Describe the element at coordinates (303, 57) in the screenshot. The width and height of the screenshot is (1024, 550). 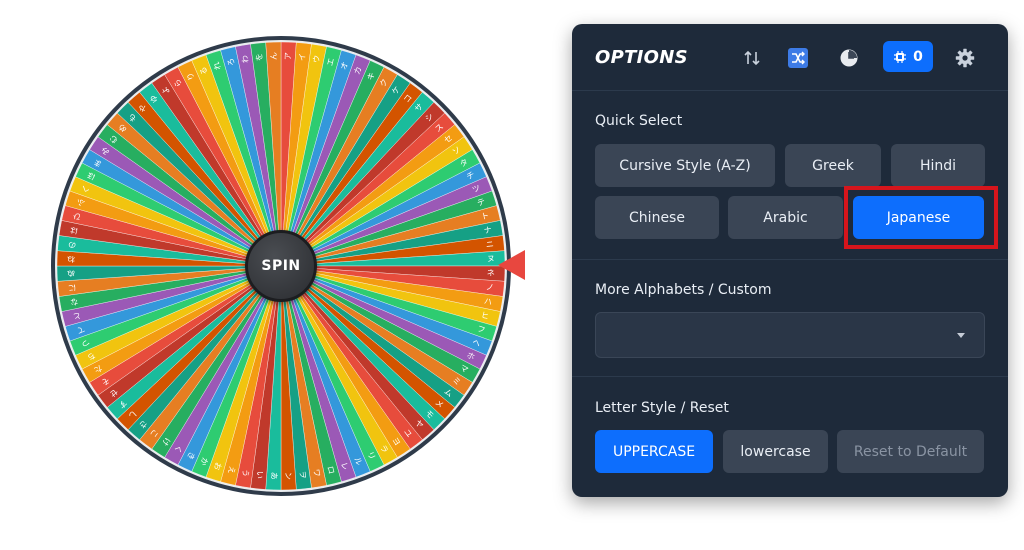
I see `wheel-letter: イ` at that location.